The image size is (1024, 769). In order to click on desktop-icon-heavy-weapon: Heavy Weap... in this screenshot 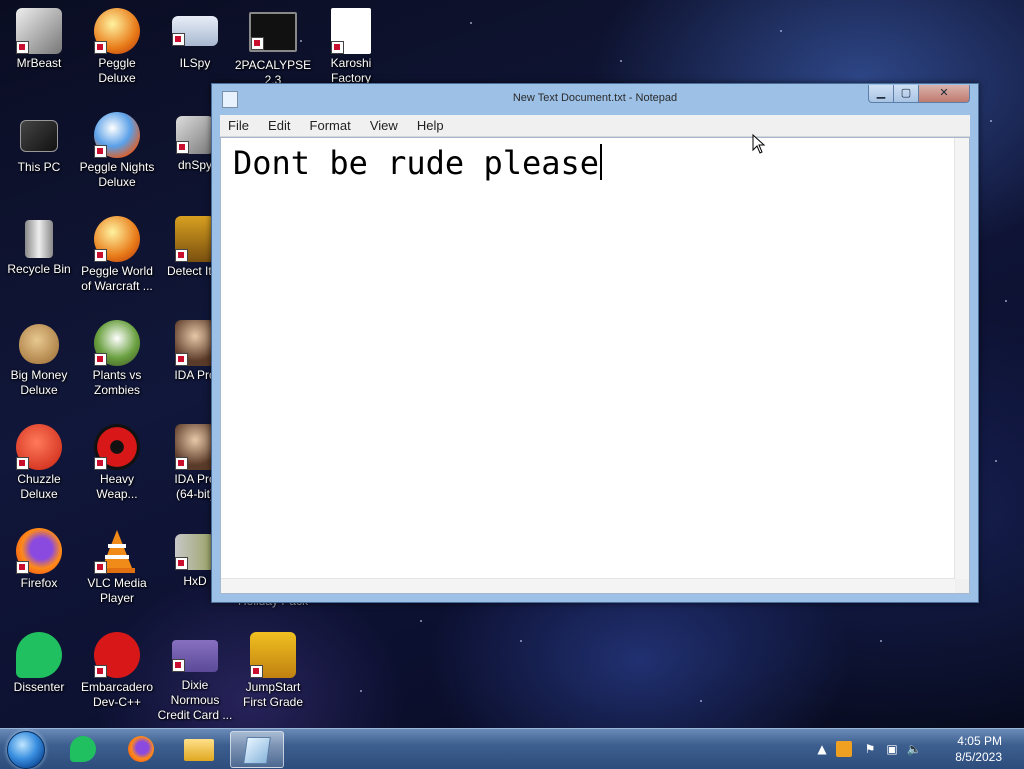, I will do `click(117, 463)`.